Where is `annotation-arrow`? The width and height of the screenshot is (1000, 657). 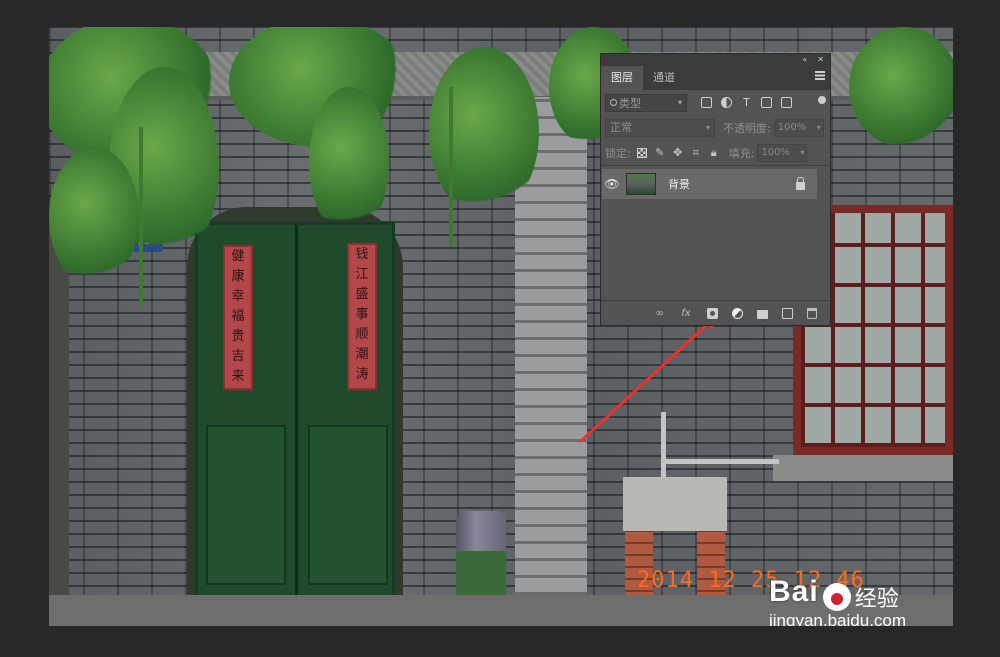
annotation-arrow is located at coordinates (650, 377).